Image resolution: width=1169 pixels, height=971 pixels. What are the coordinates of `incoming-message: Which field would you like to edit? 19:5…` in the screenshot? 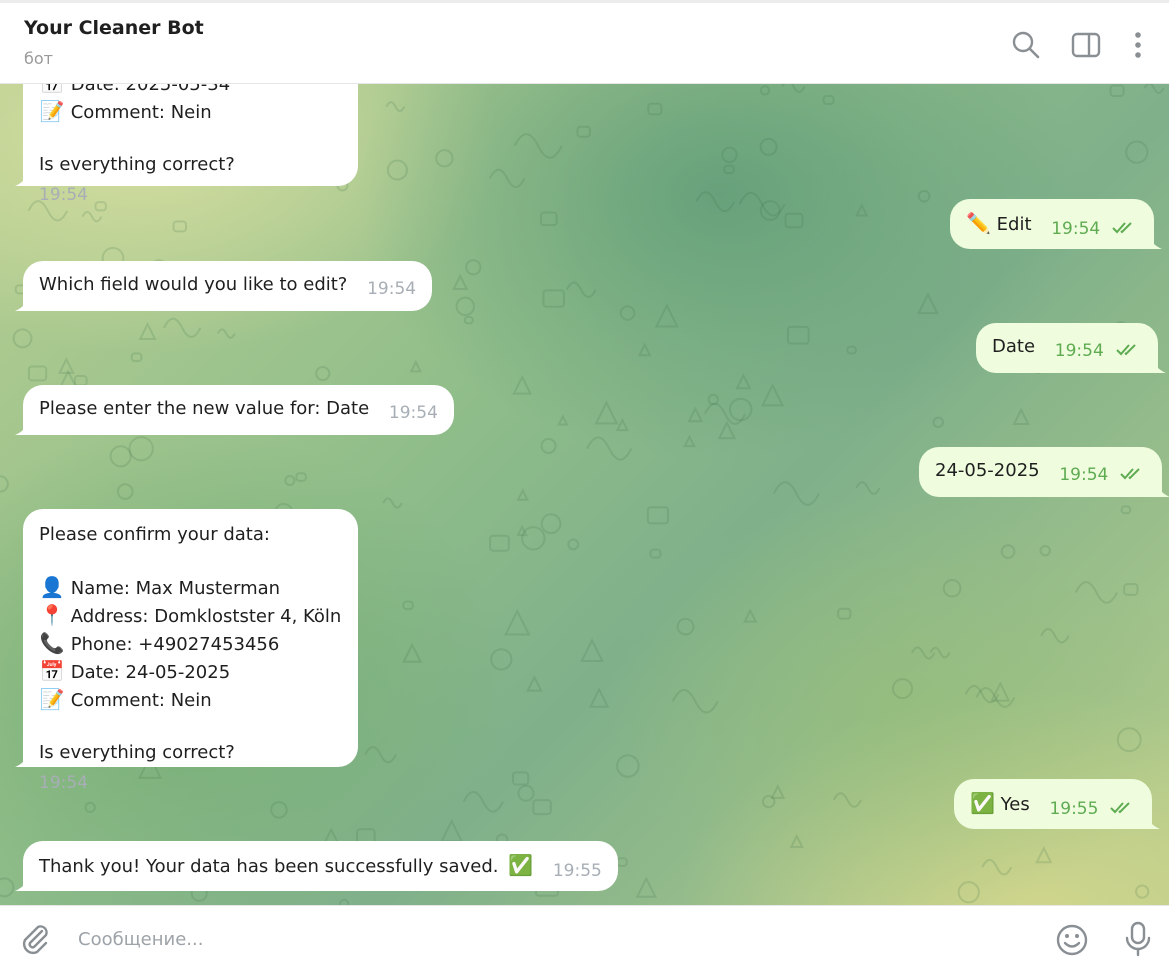 It's located at (224, 286).